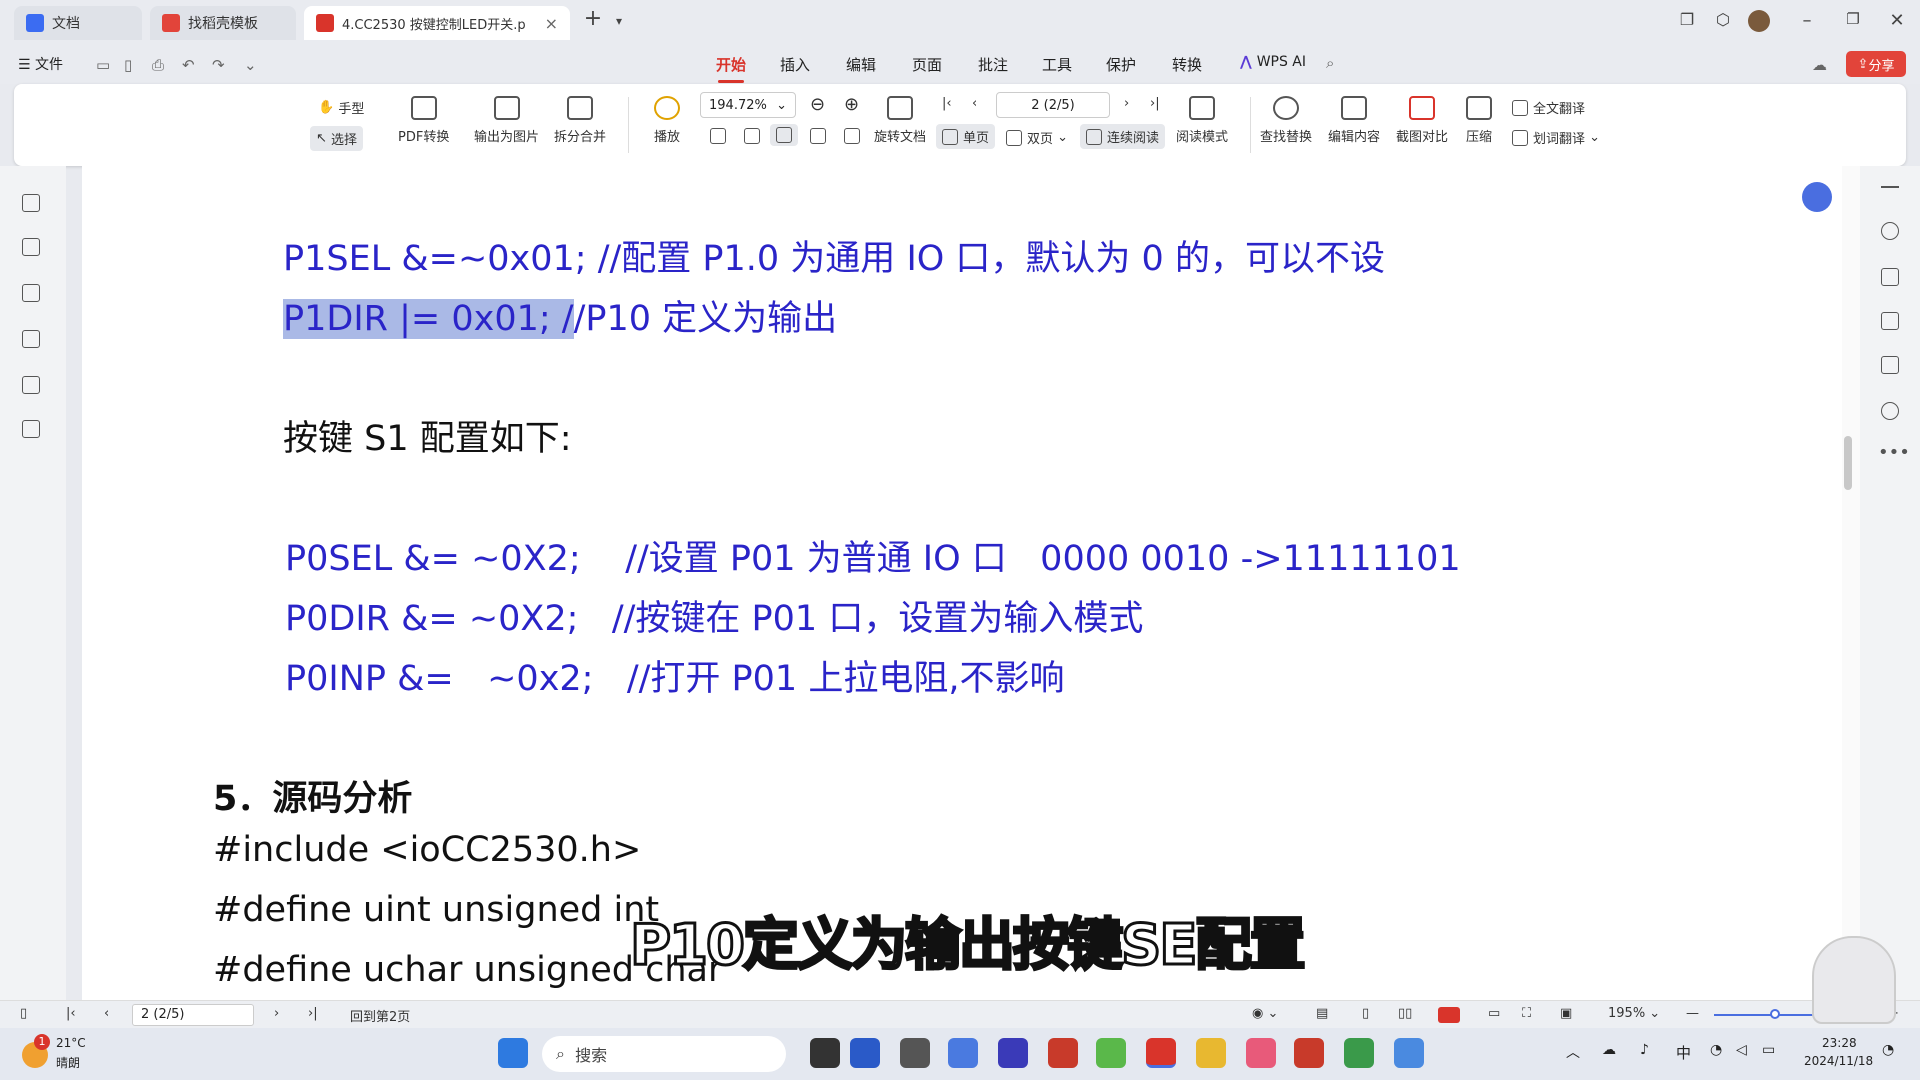 This screenshot has width=1920, height=1080. I want to click on pdf-convert-button: PDF转换, so click(423, 120).